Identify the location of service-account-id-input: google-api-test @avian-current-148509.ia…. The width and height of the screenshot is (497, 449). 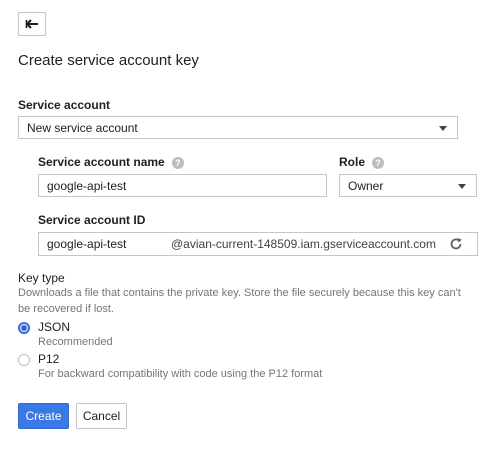
(258, 244).